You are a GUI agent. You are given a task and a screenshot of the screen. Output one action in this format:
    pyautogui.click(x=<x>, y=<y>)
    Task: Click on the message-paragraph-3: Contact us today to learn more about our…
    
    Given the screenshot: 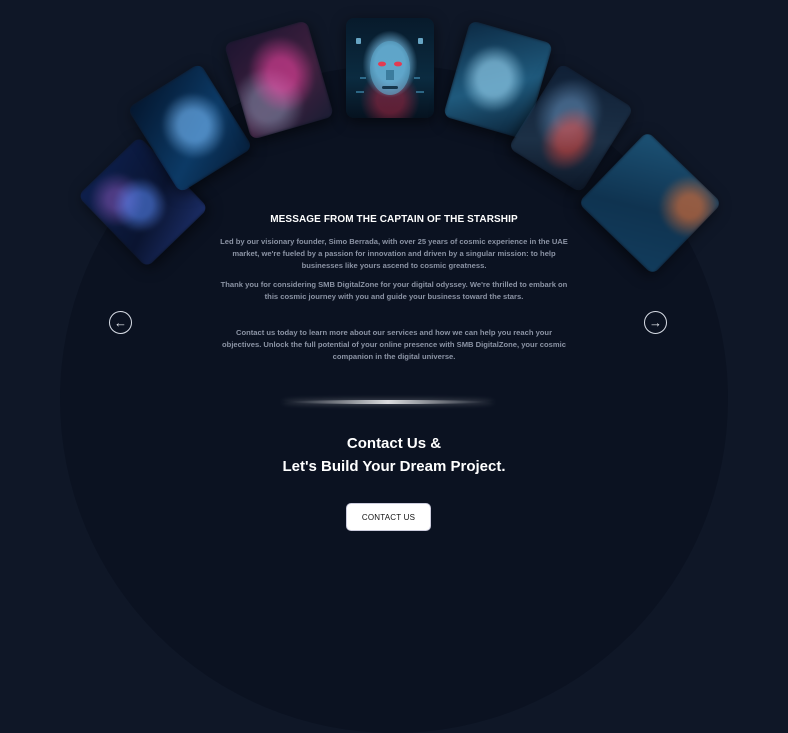 What is the action you would take?
    pyautogui.click(x=394, y=344)
    